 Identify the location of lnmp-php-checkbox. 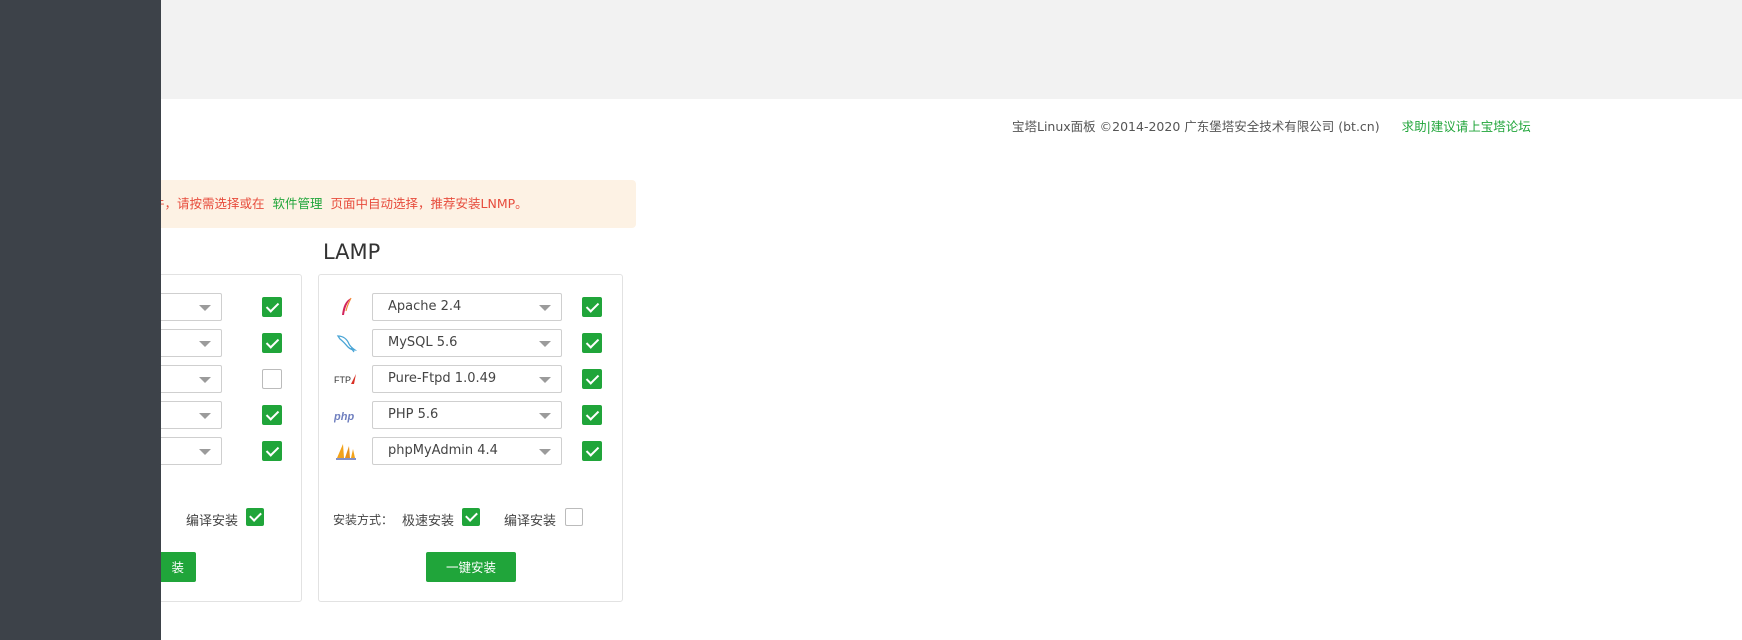
(272, 415).